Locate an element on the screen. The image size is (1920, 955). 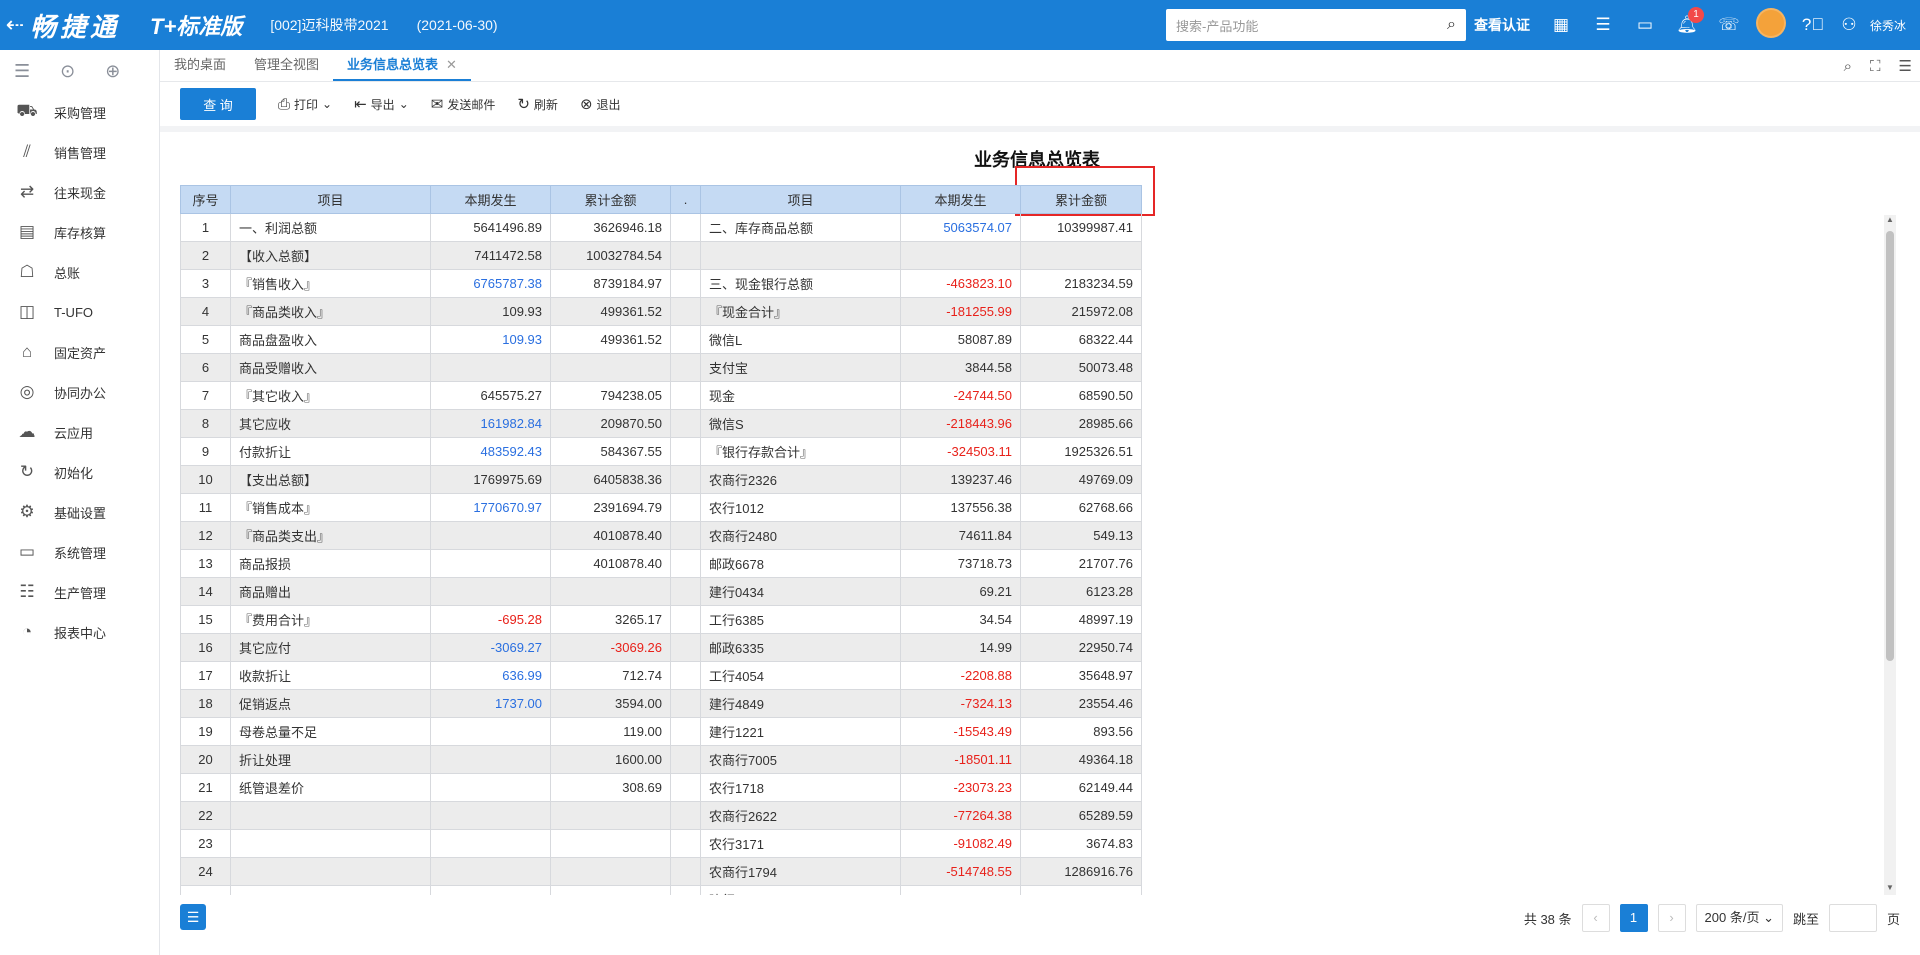
table-cell: 1600.00 is located at coordinates (610, 759).